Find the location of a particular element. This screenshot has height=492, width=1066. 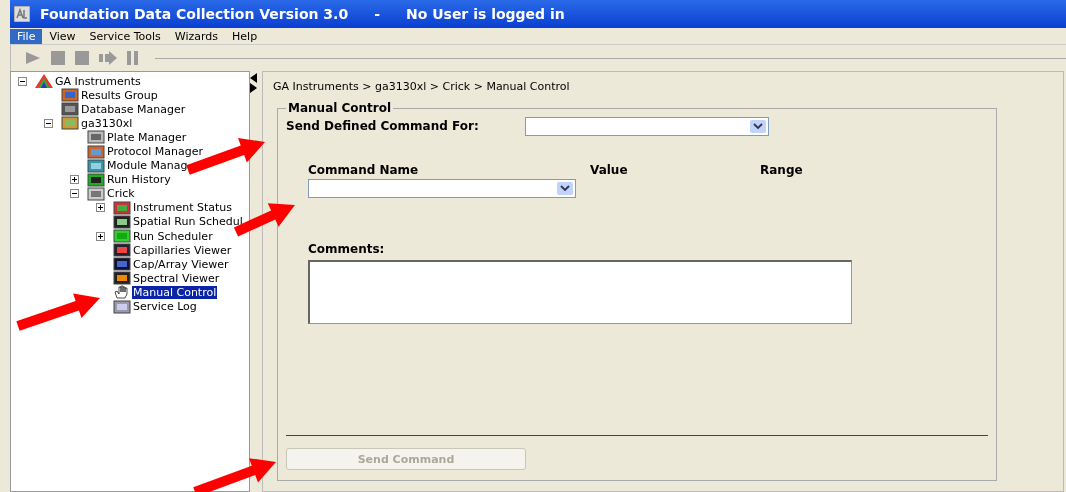

tree-item: Plate Manager is located at coordinates (147, 137).